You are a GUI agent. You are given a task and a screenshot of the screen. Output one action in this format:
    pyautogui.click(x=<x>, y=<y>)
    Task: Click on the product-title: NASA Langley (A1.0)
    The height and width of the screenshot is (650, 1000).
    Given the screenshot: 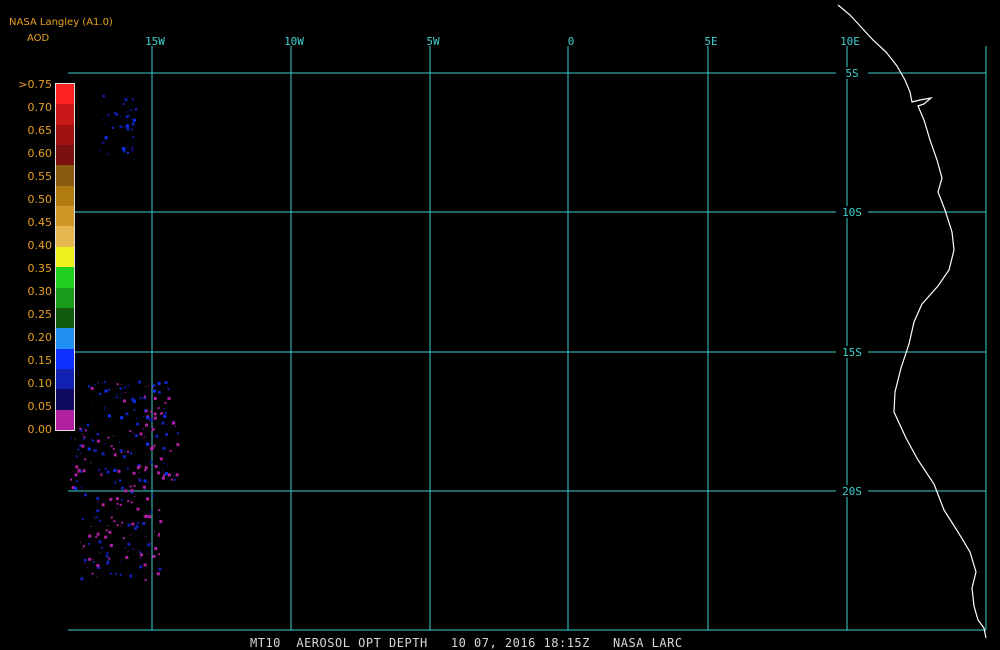 What is the action you would take?
    pyautogui.click(x=61, y=22)
    